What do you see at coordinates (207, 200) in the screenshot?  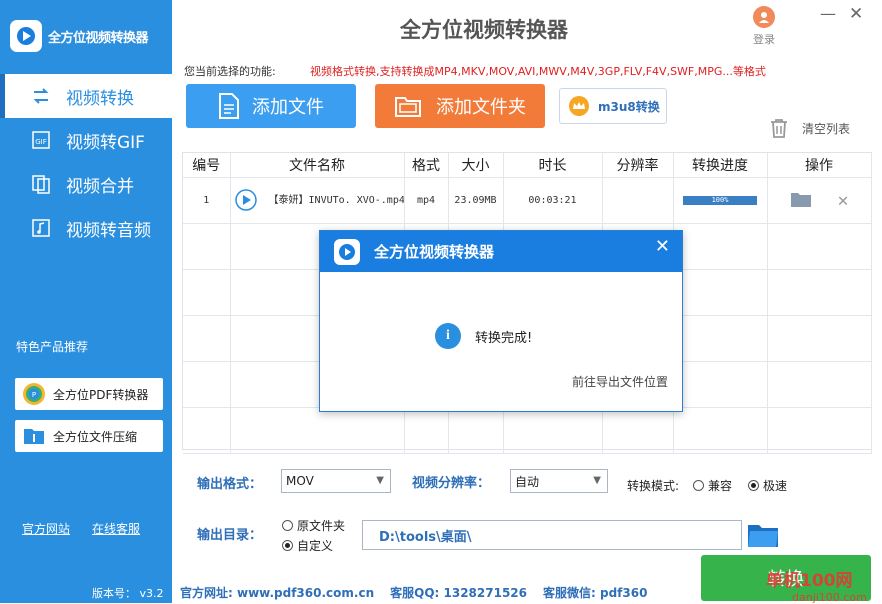 I see `row-index: 1` at bounding box center [207, 200].